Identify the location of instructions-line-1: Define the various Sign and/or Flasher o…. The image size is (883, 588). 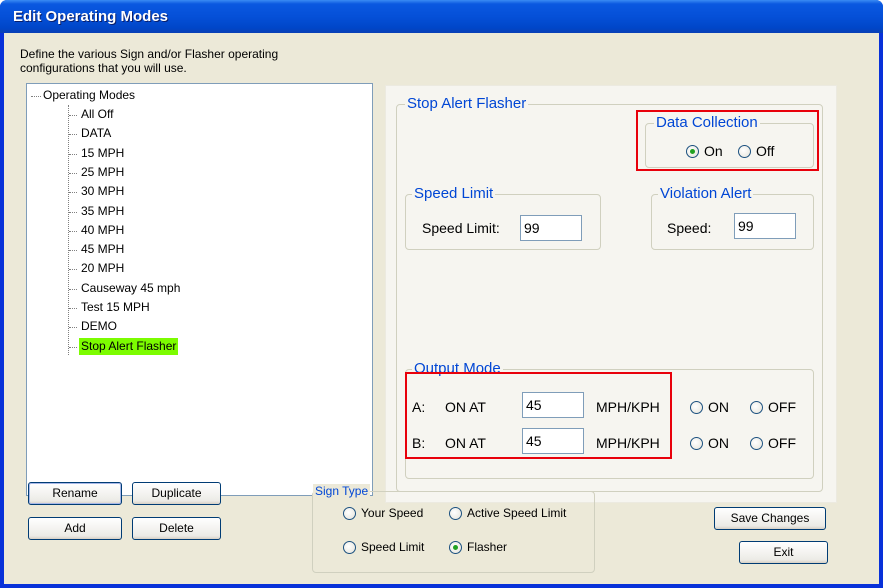
(149, 54).